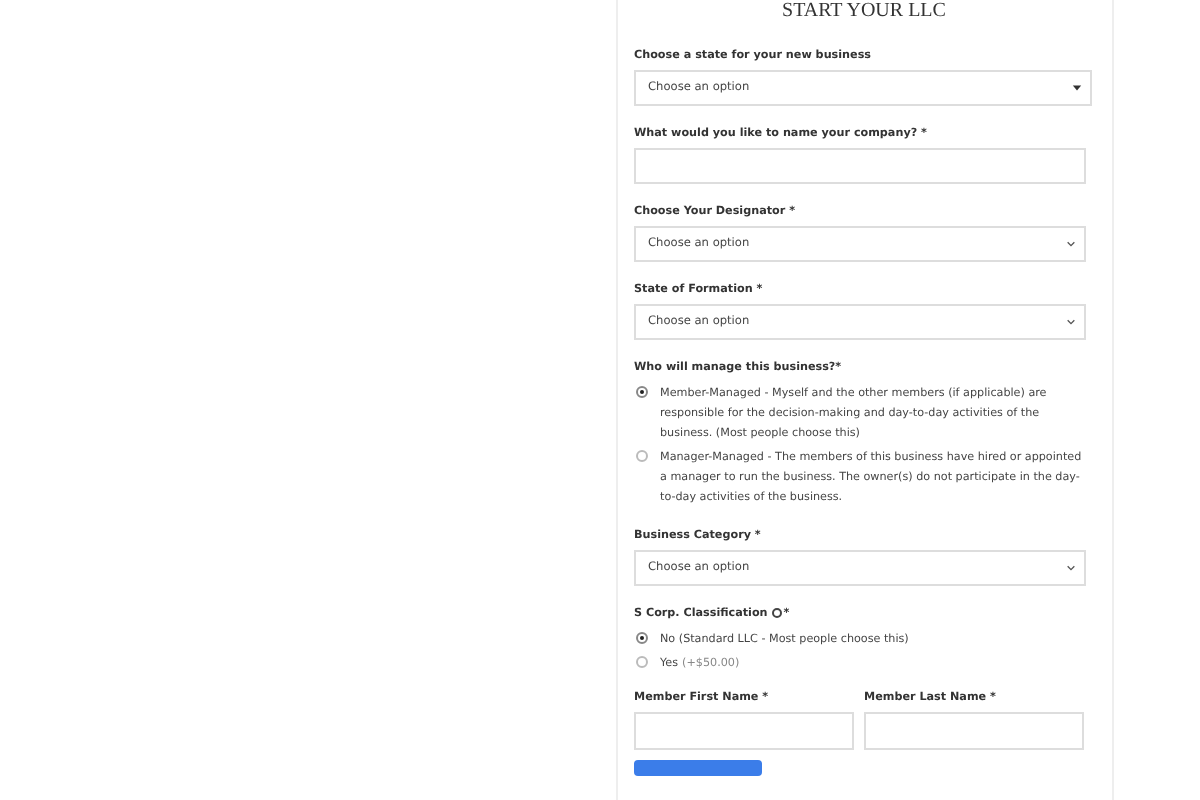 The image size is (1200, 800). What do you see at coordinates (864, 13) in the screenshot?
I see `form-title: START YOUR LLC` at bounding box center [864, 13].